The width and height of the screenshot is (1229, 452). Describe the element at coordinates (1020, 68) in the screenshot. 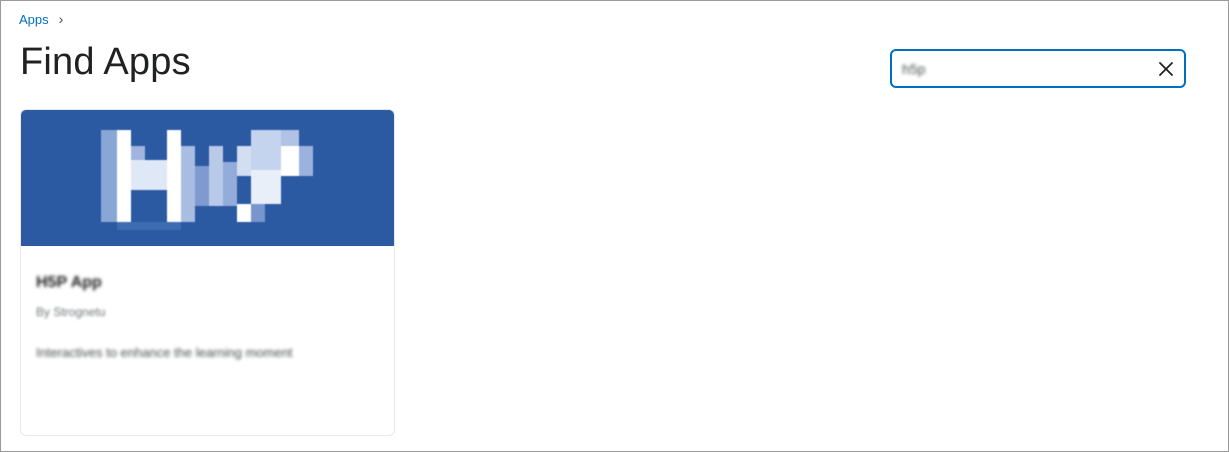

I see `search-input` at that location.